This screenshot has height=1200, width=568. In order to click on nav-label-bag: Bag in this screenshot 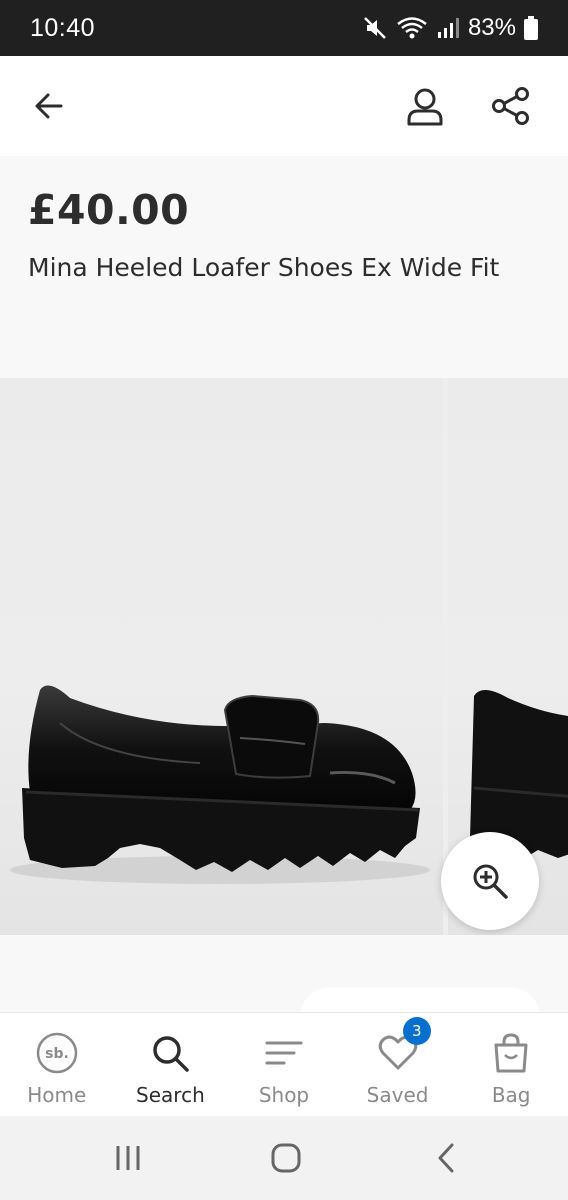, I will do `click(511, 1095)`.